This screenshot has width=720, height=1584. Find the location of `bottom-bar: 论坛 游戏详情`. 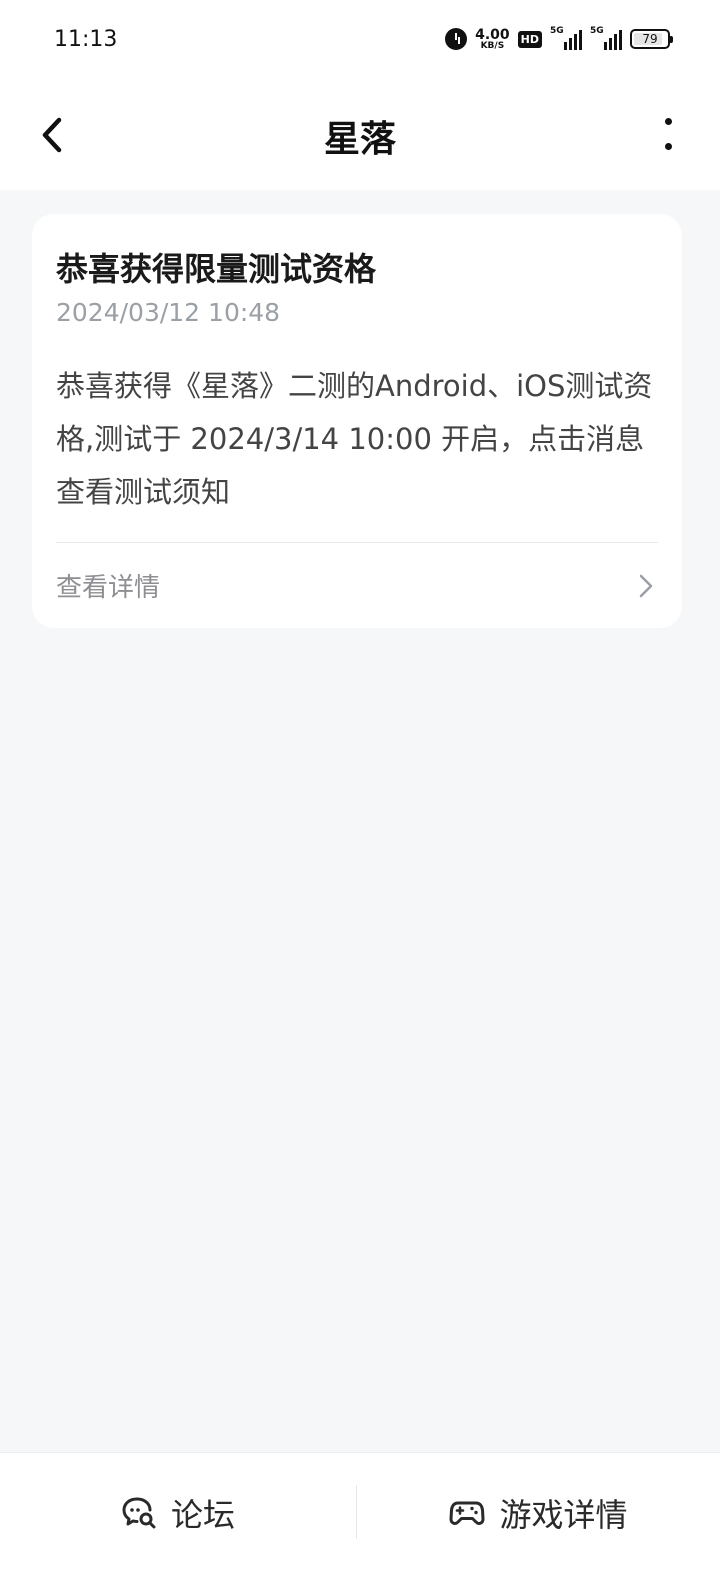

bottom-bar: 论坛 游戏详情 is located at coordinates (360, 1518).